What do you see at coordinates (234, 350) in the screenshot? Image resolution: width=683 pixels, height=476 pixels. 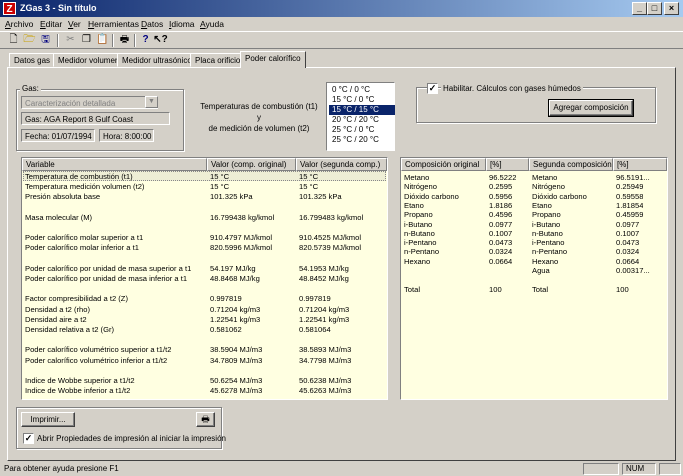 I see `result-original-cell: 38.5904 MJ/m3` at bounding box center [234, 350].